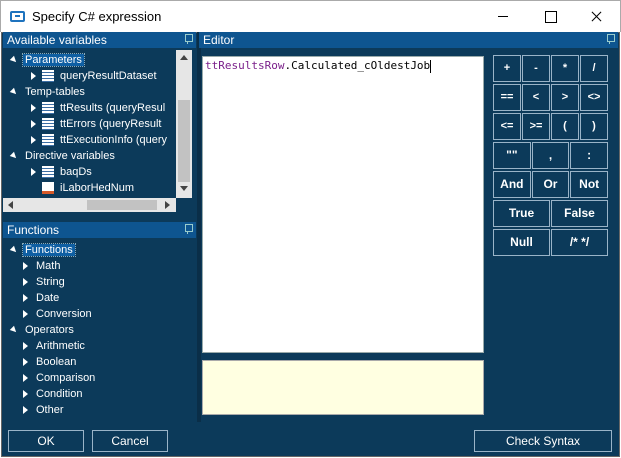  What do you see at coordinates (512, 184) in the screenshot?
I see `keypad-button: And` at bounding box center [512, 184].